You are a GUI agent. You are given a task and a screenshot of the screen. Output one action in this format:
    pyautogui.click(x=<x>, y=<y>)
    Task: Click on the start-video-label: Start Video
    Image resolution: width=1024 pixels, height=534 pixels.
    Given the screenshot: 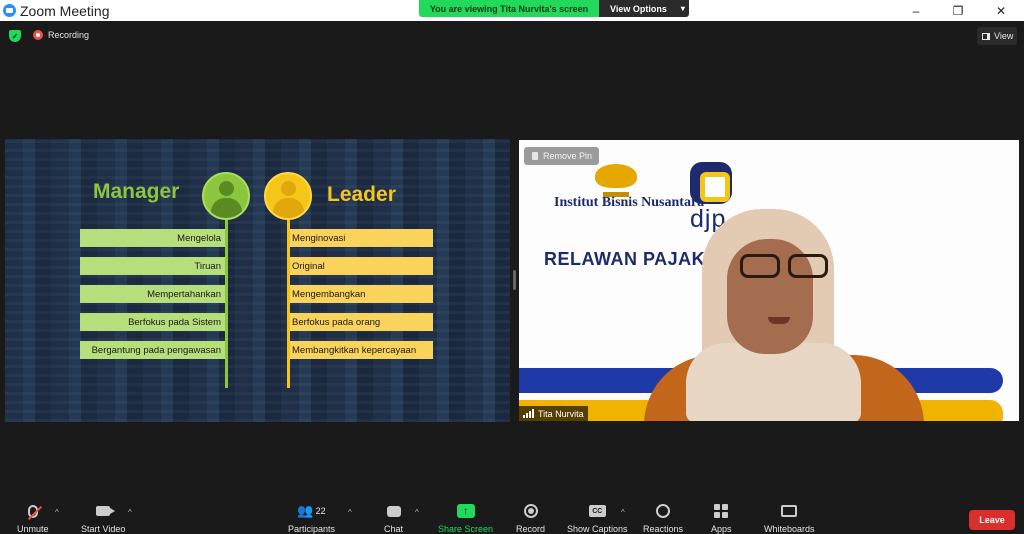 What is the action you would take?
    pyautogui.click(x=103, y=529)
    